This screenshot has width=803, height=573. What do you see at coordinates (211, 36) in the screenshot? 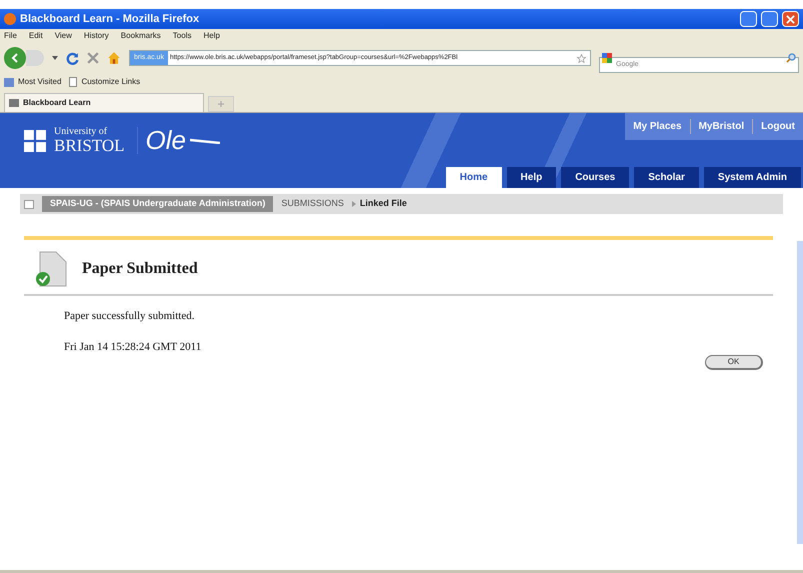
I see `menu-item: Help` at bounding box center [211, 36].